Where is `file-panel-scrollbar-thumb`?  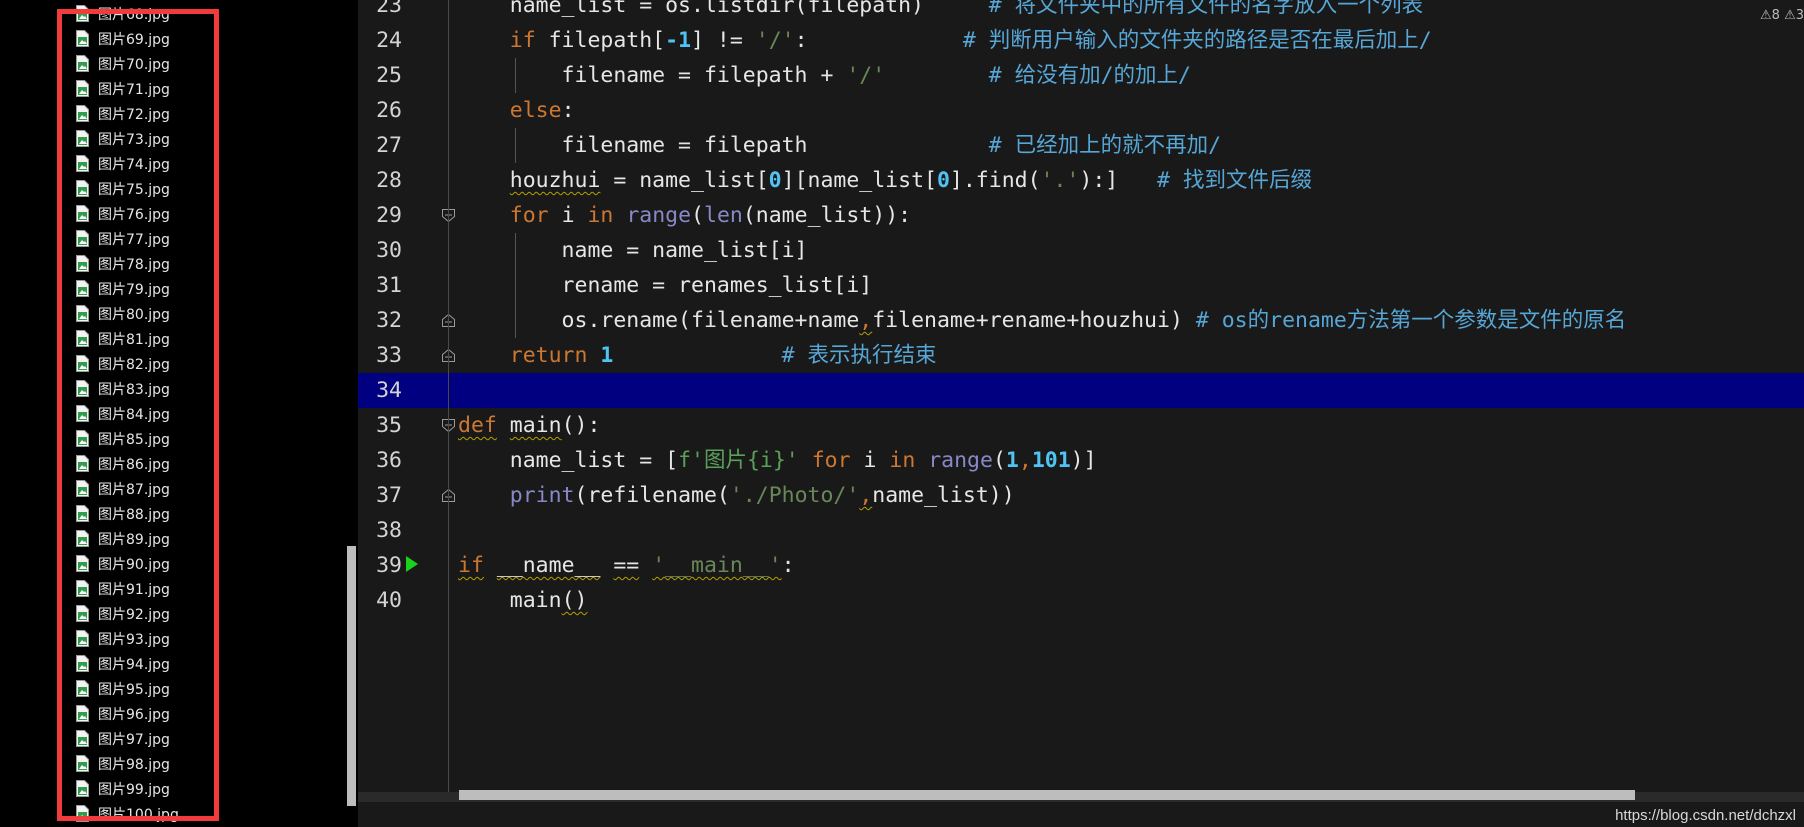 file-panel-scrollbar-thumb is located at coordinates (351, 676).